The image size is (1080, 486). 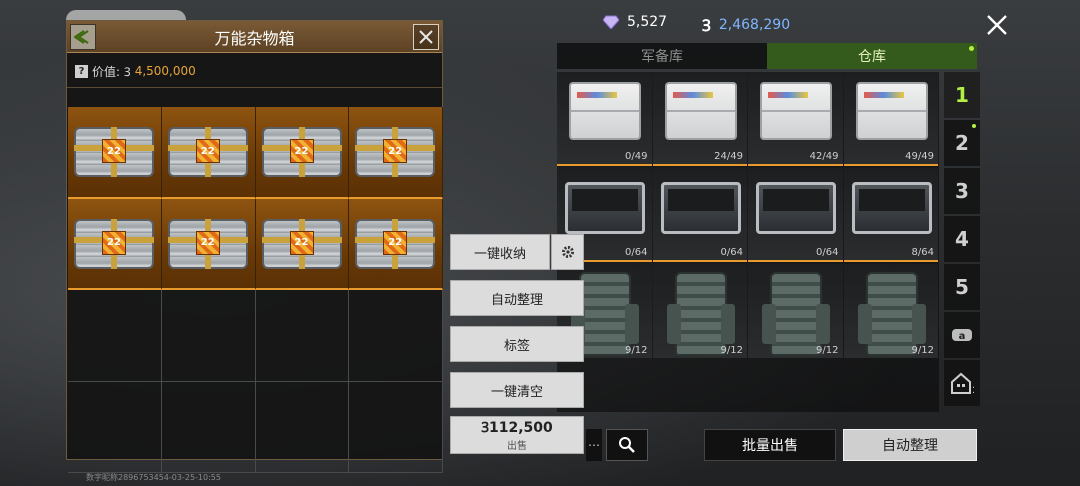 What do you see at coordinates (962, 239) in the screenshot?
I see `page-4: 4` at bounding box center [962, 239].